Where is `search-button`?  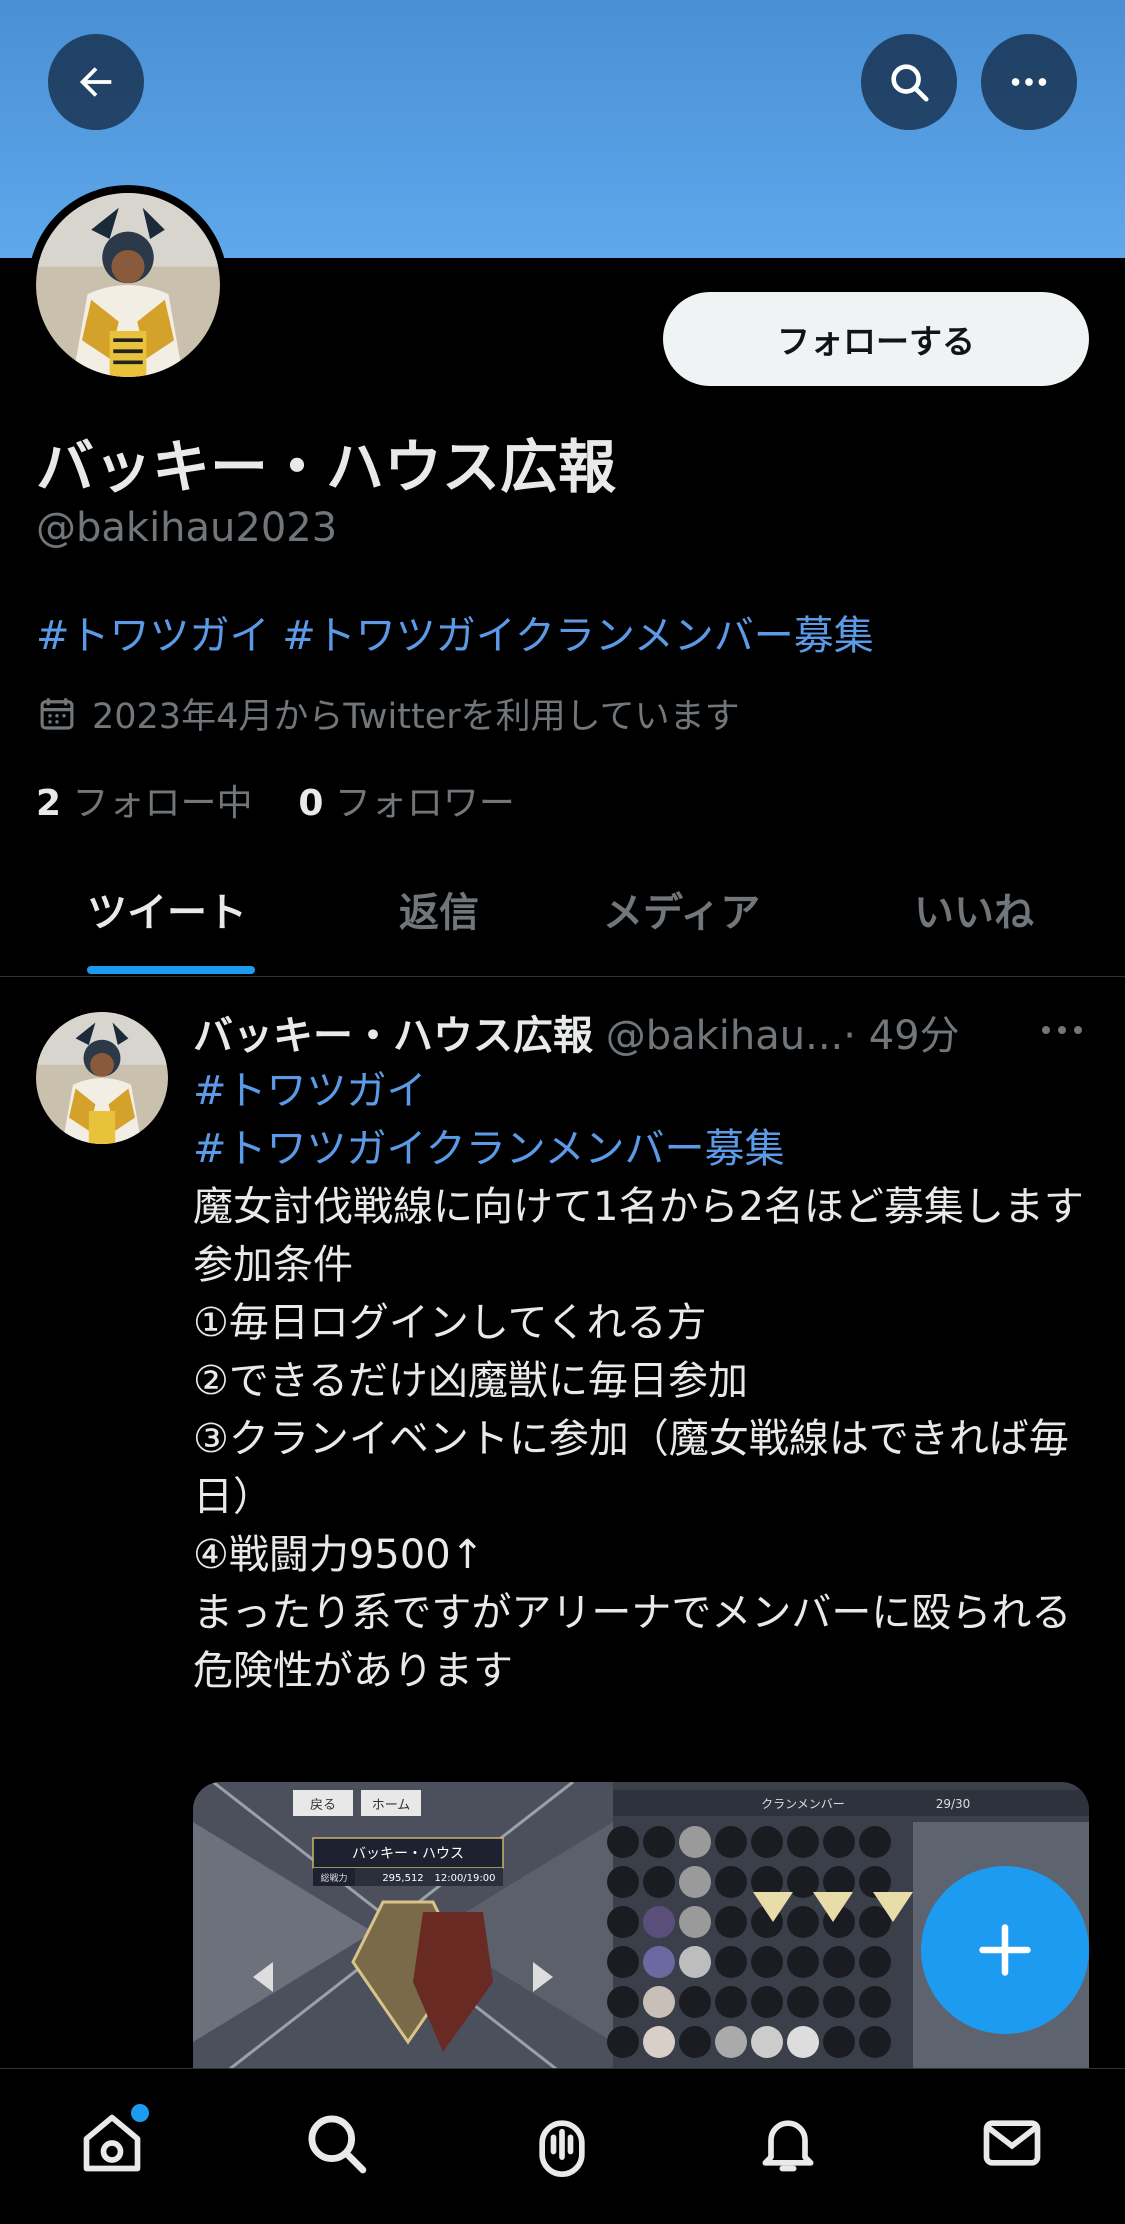 search-button is located at coordinates (909, 82).